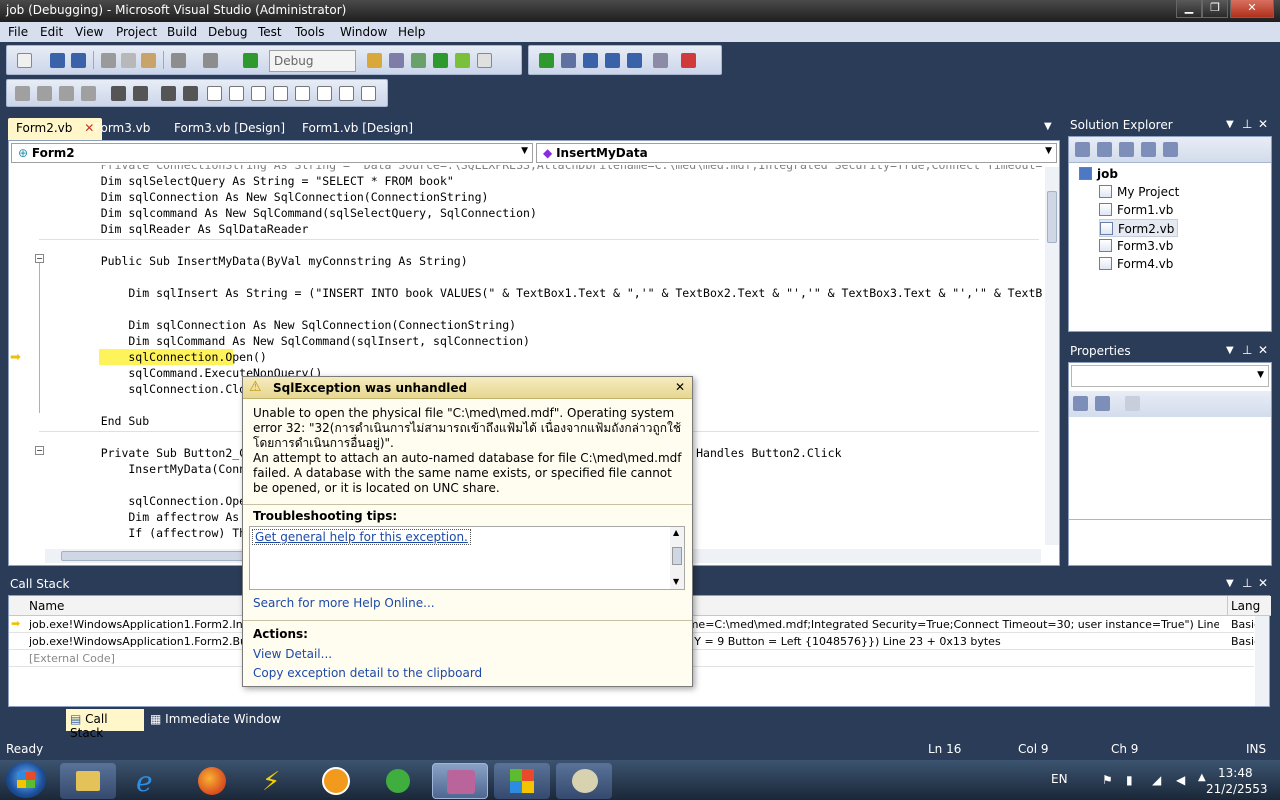 The width and height of the screenshot is (1280, 800). What do you see at coordinates (460, 781) in the screenshot?
I see `taskbar-app-visual-studio` at bounding box center [460, 781].